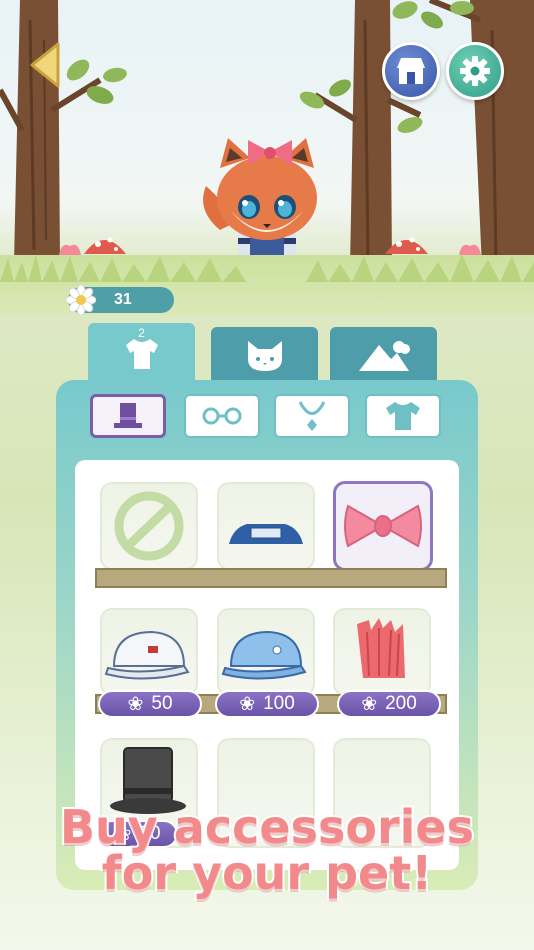  I want to click on tab-pet, so click(264, 355).